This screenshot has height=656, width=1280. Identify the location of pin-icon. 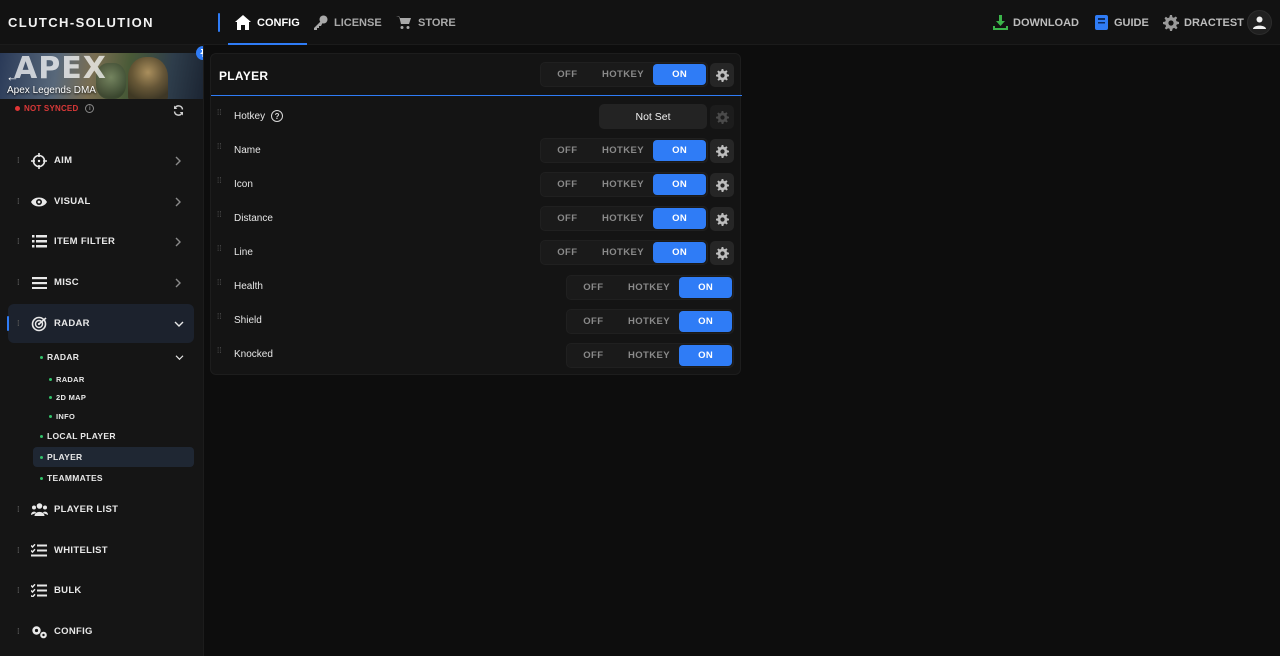
(199, 53).